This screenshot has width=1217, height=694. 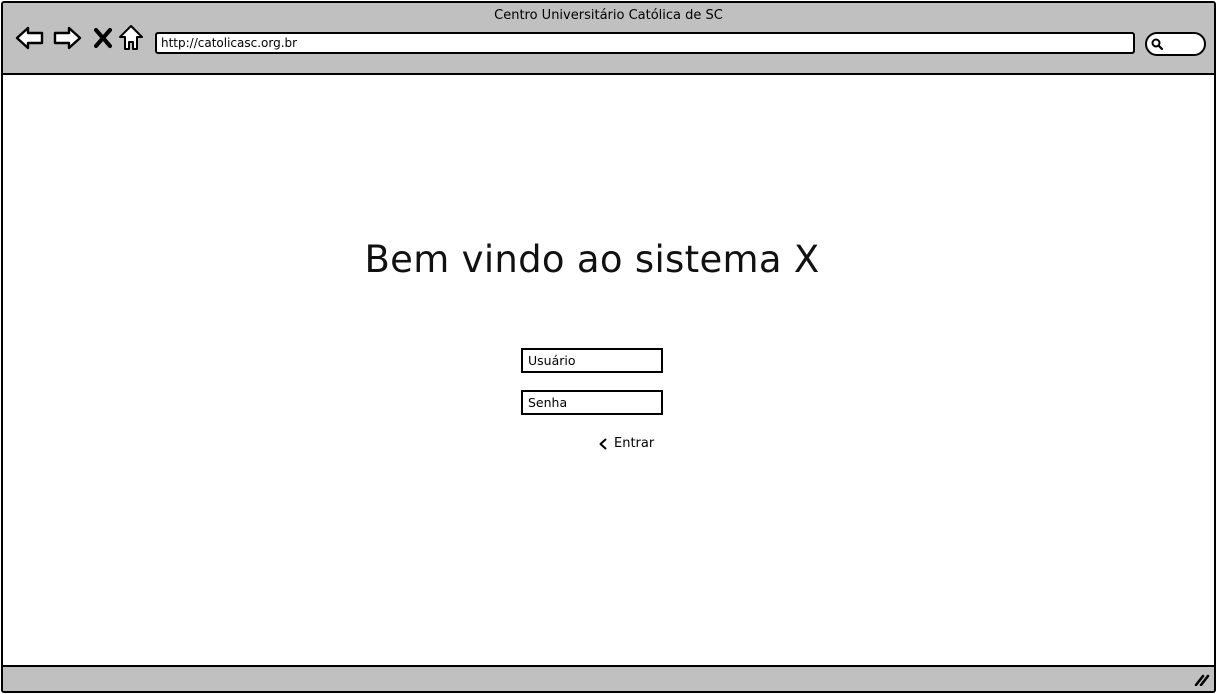 I want to click on back-button, so click(x=30, y=38).